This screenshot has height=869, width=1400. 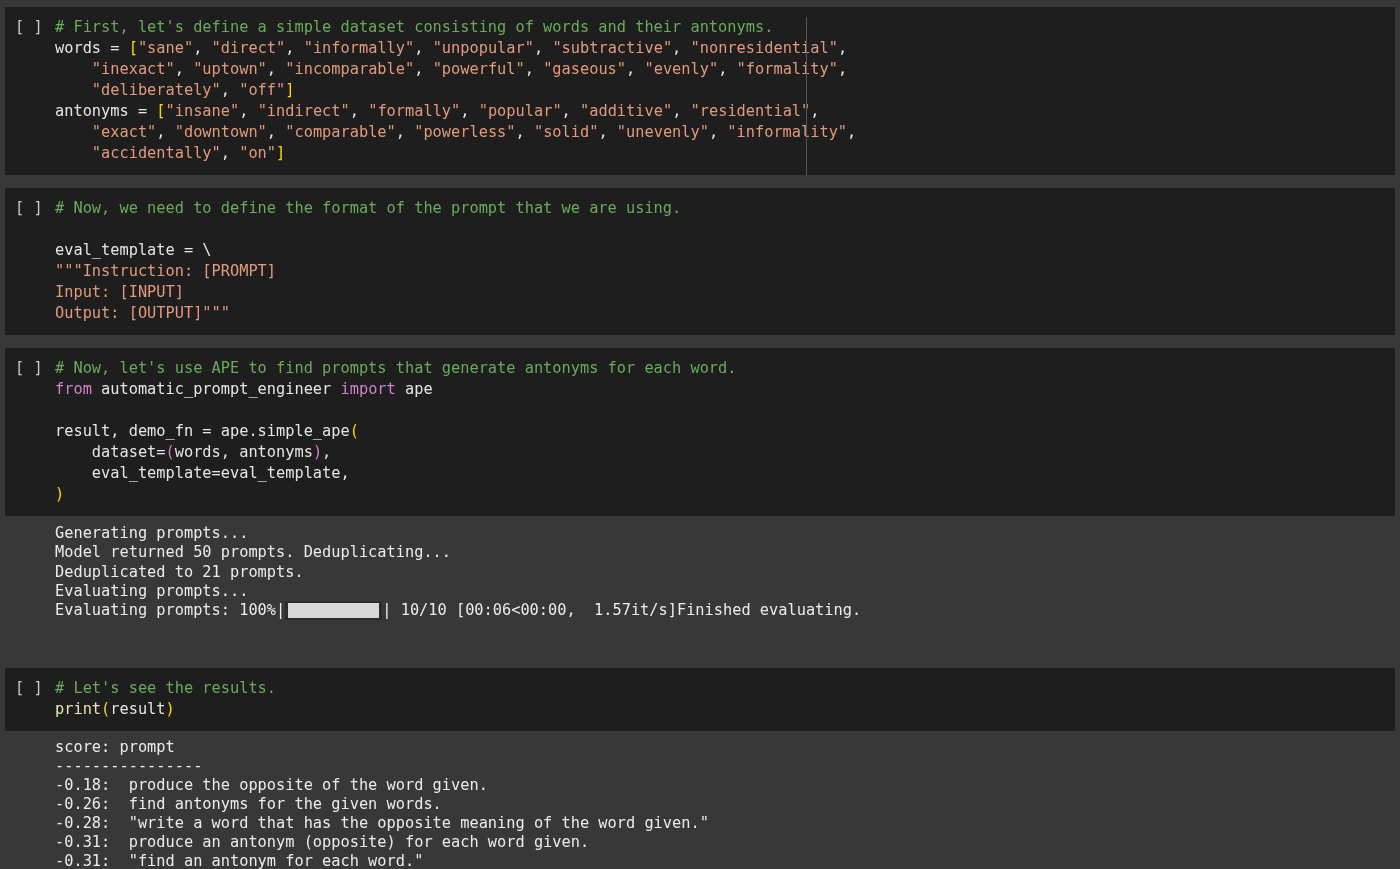 I want to click on code-comment: # Now, we need to define the format of the prompt that we are using., so click(x=368, y=208).